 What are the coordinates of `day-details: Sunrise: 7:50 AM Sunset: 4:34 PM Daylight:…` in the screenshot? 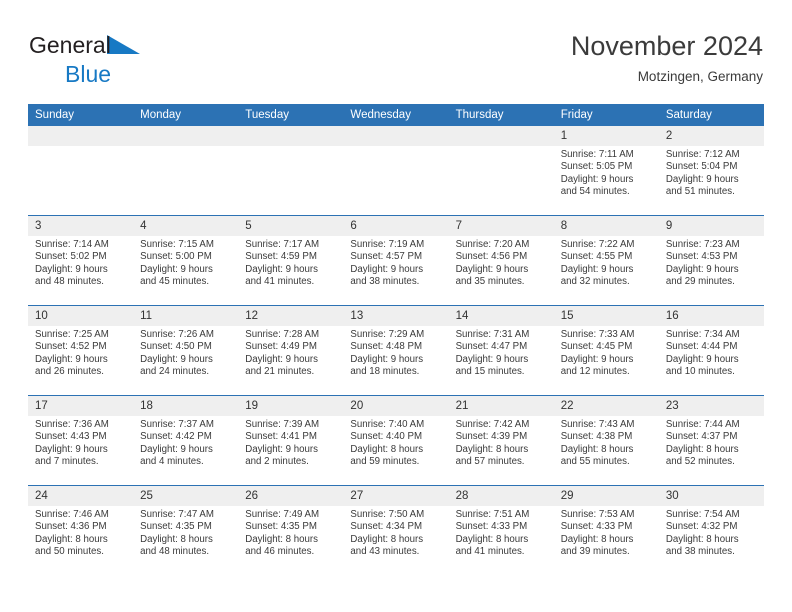 It's located at (395, 532).